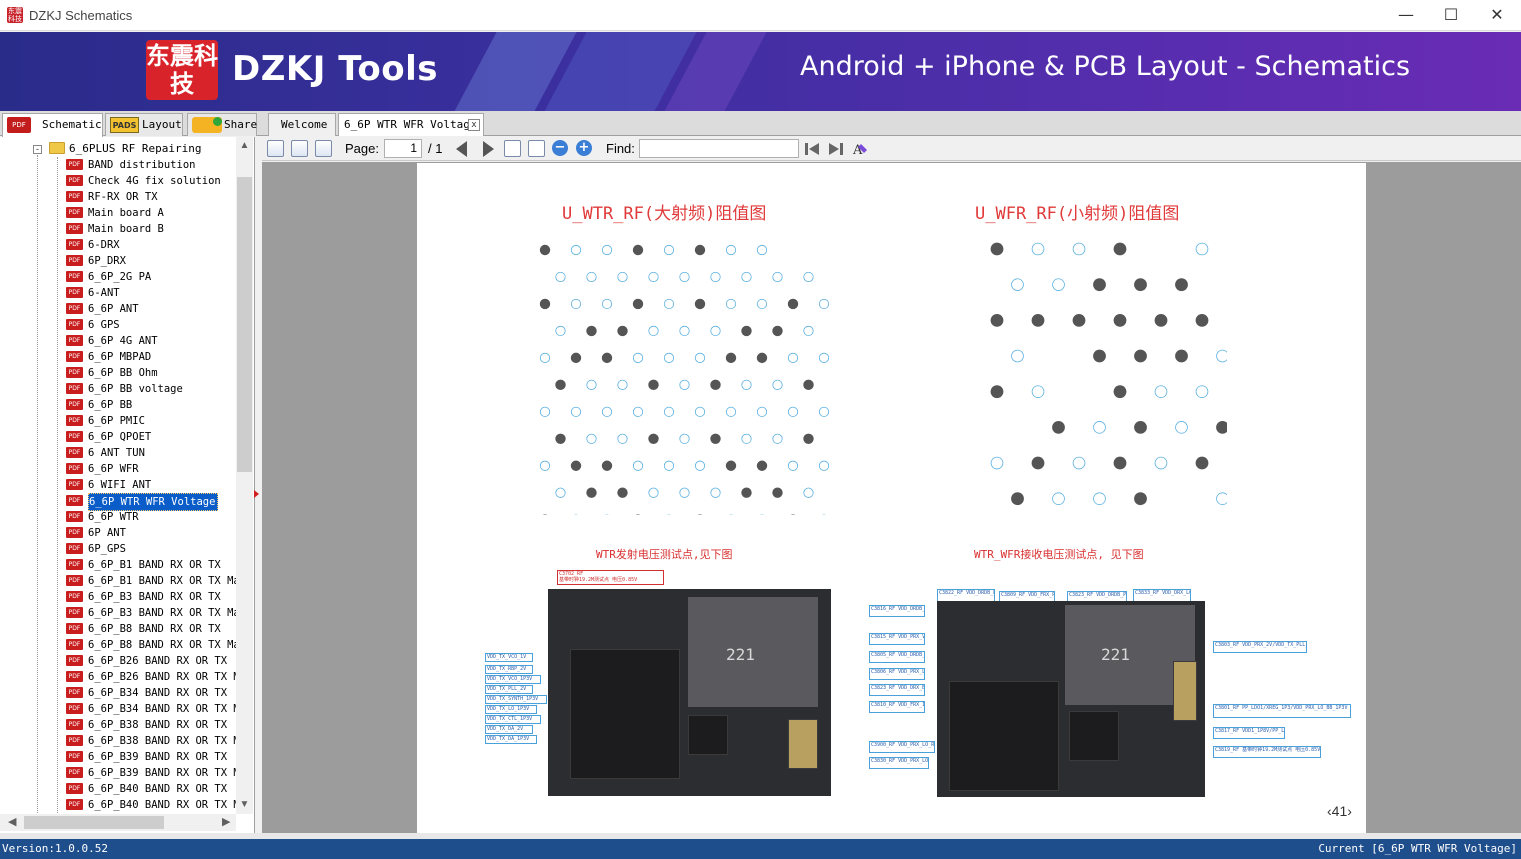 This screenshot has width=1521, height=859. I want to click on next-page-icon, so click(488, 149).